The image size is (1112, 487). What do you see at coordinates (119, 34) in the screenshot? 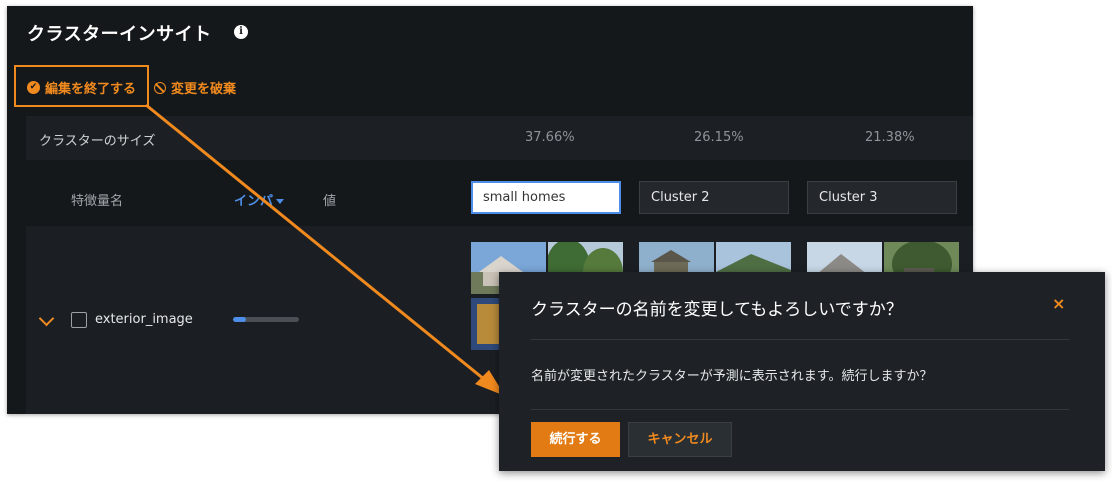
I see `page-title: クラスターインサイト` at bounding box center [119, 34].